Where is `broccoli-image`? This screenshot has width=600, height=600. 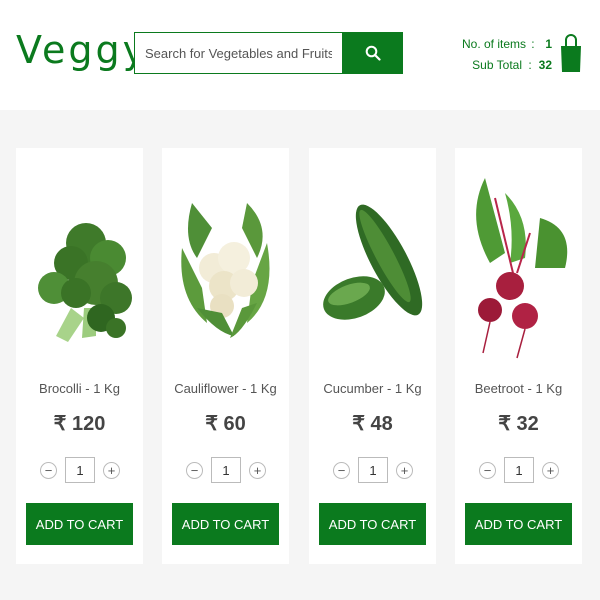
broccoli-image is located at coordinates (85, 282).